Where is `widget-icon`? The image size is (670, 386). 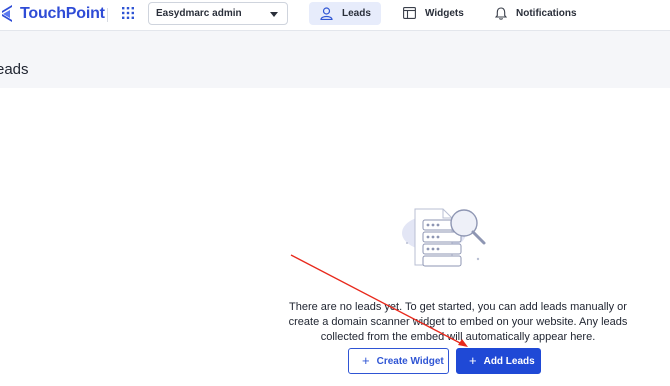 widget-icon is located at coordinates (409, 13).